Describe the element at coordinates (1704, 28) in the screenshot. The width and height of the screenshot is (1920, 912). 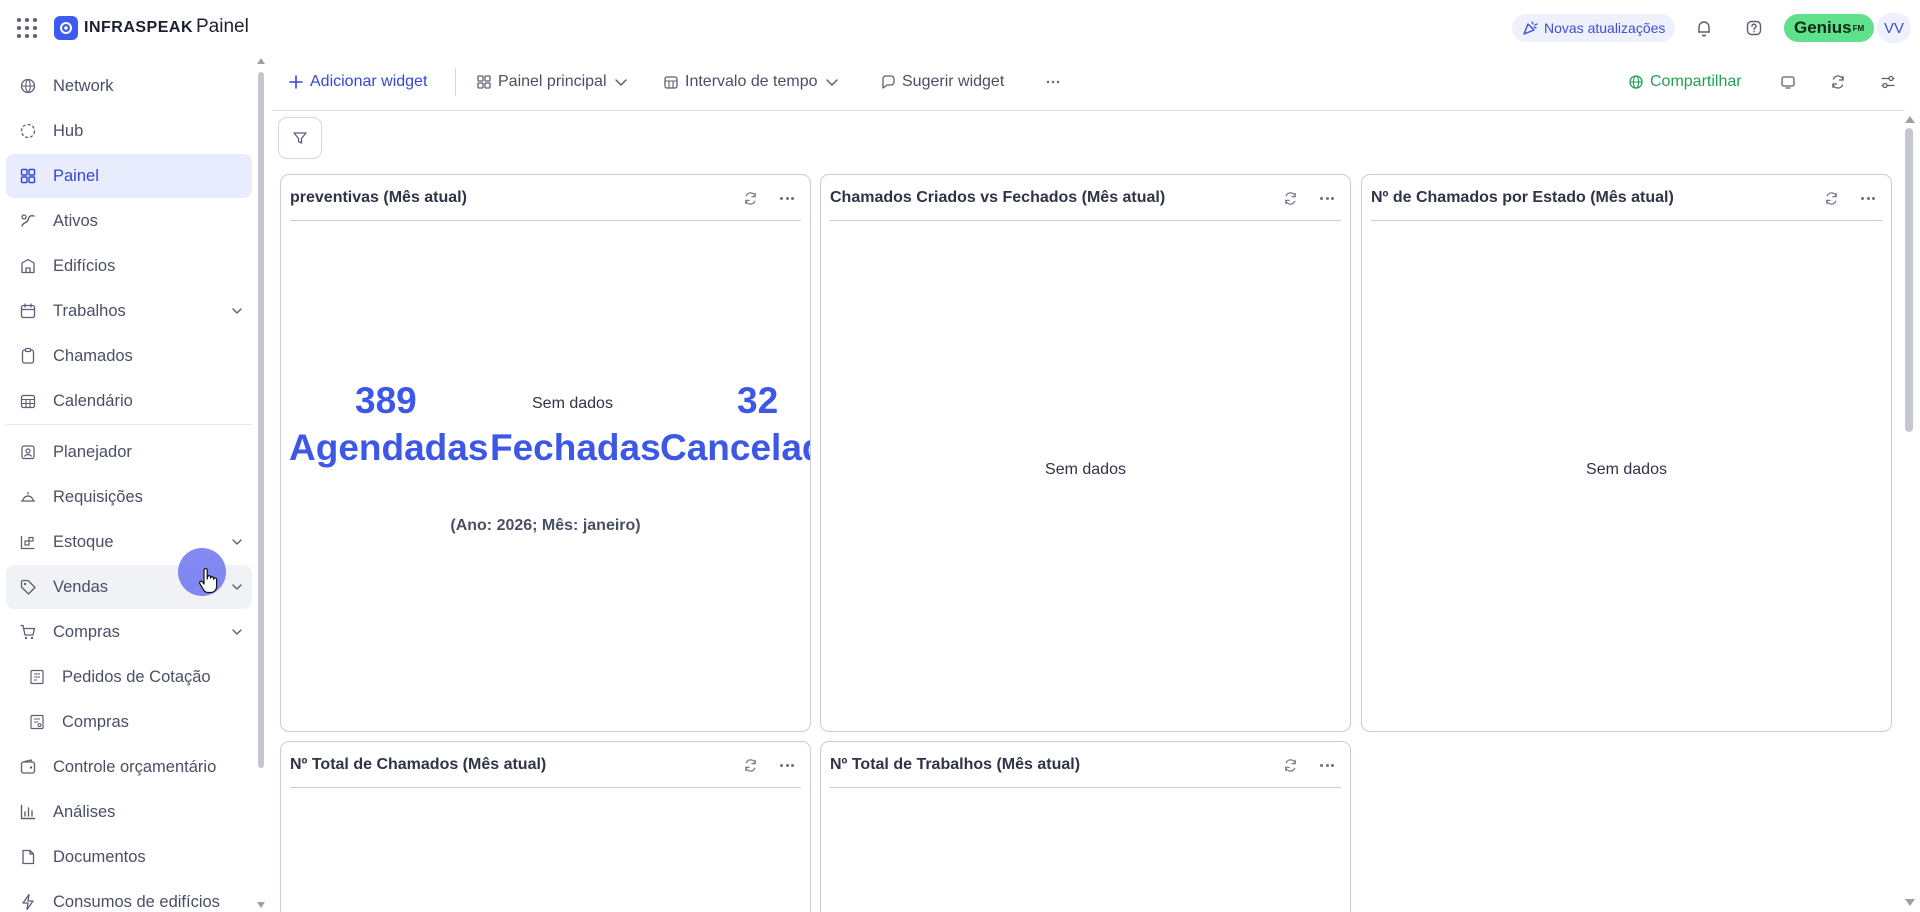
I see `bell-icon` at that location.